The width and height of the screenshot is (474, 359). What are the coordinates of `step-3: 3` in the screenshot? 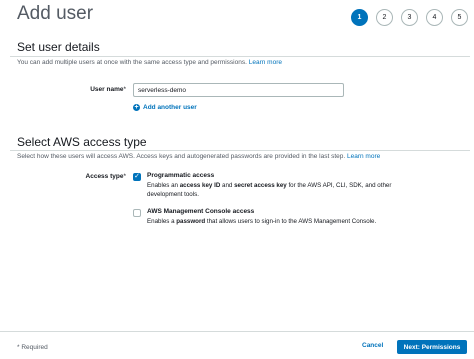 It's located at (409, 17).